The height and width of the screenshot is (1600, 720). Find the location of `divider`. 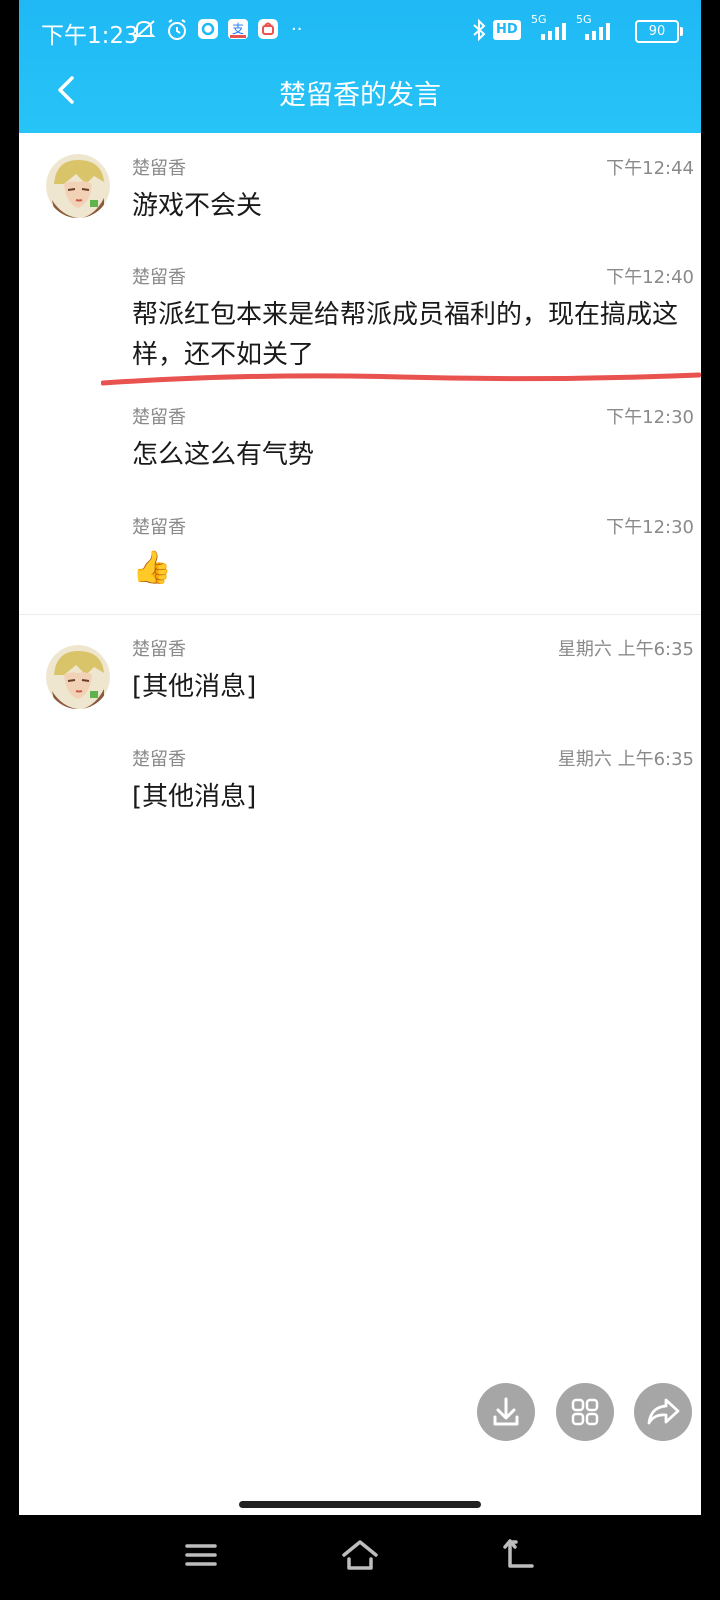

divider is located at coordinates (360, 614).